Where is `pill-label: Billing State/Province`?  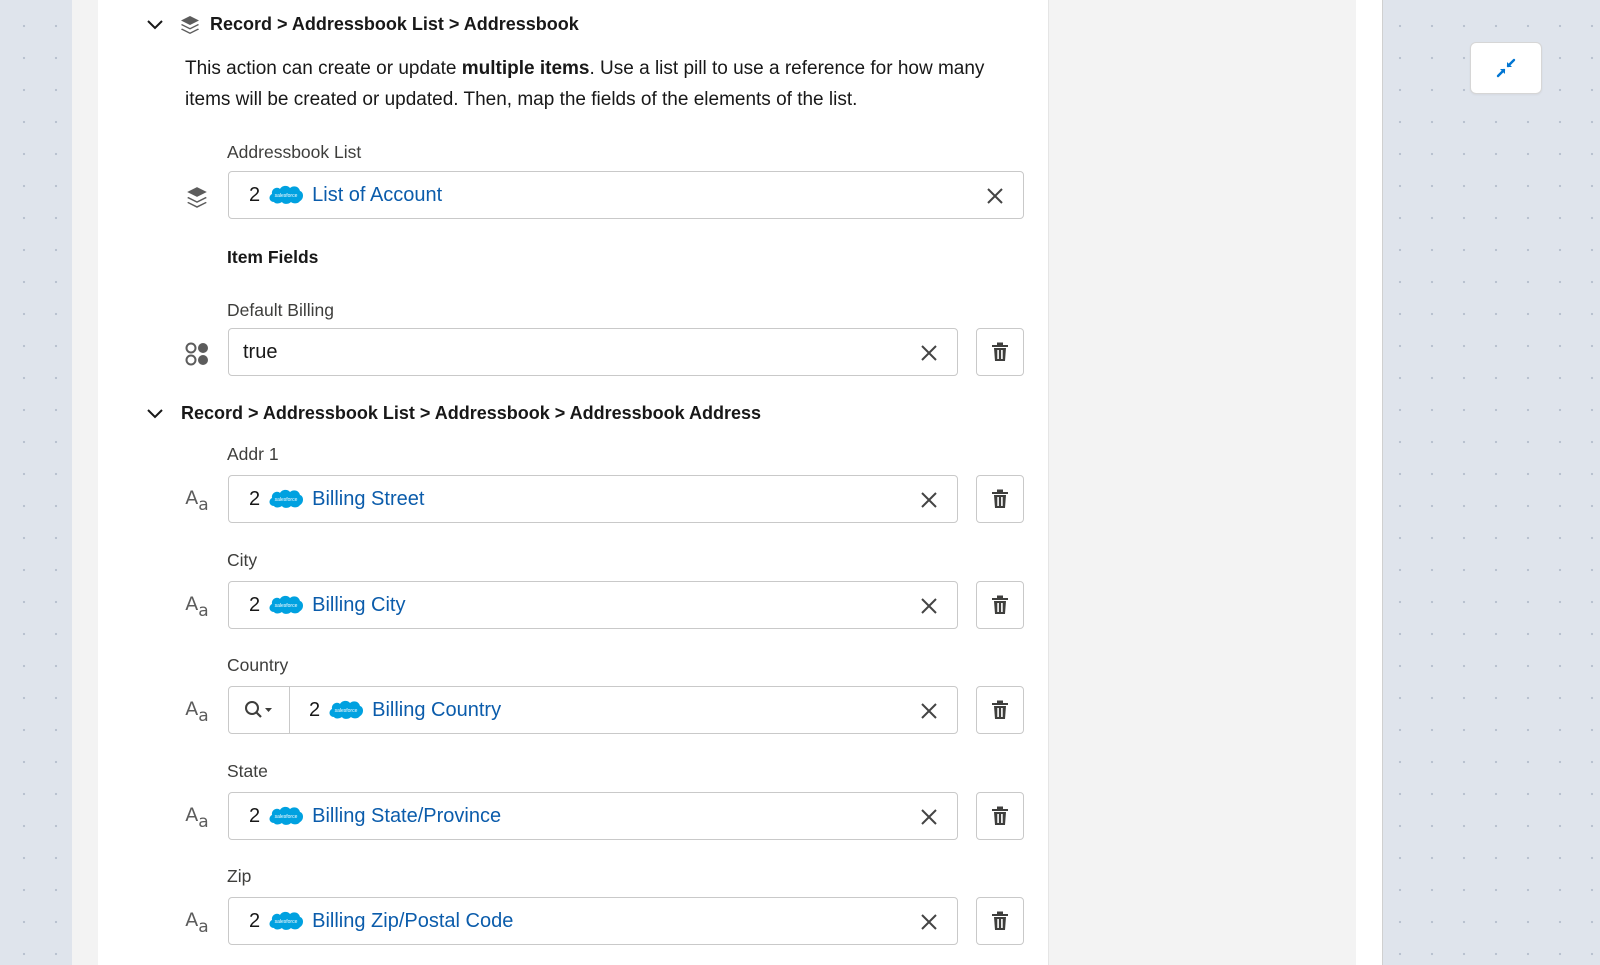 pill-label: Billing State/Province is located at coordinates (407, 815).